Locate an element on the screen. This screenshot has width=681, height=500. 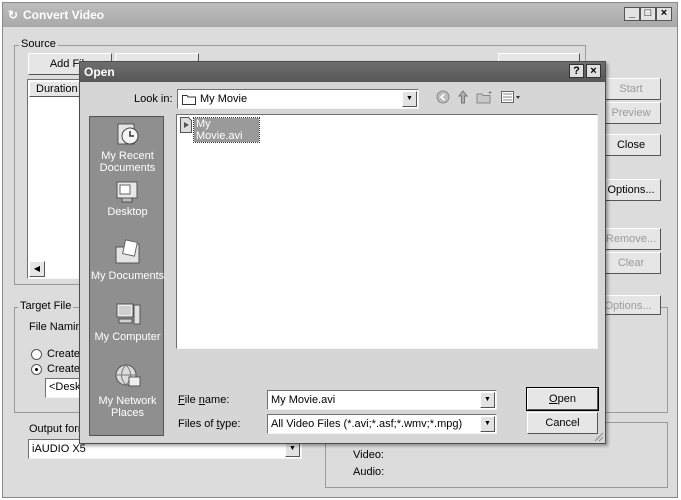
source-file-list is located at coordinates (56, 179).